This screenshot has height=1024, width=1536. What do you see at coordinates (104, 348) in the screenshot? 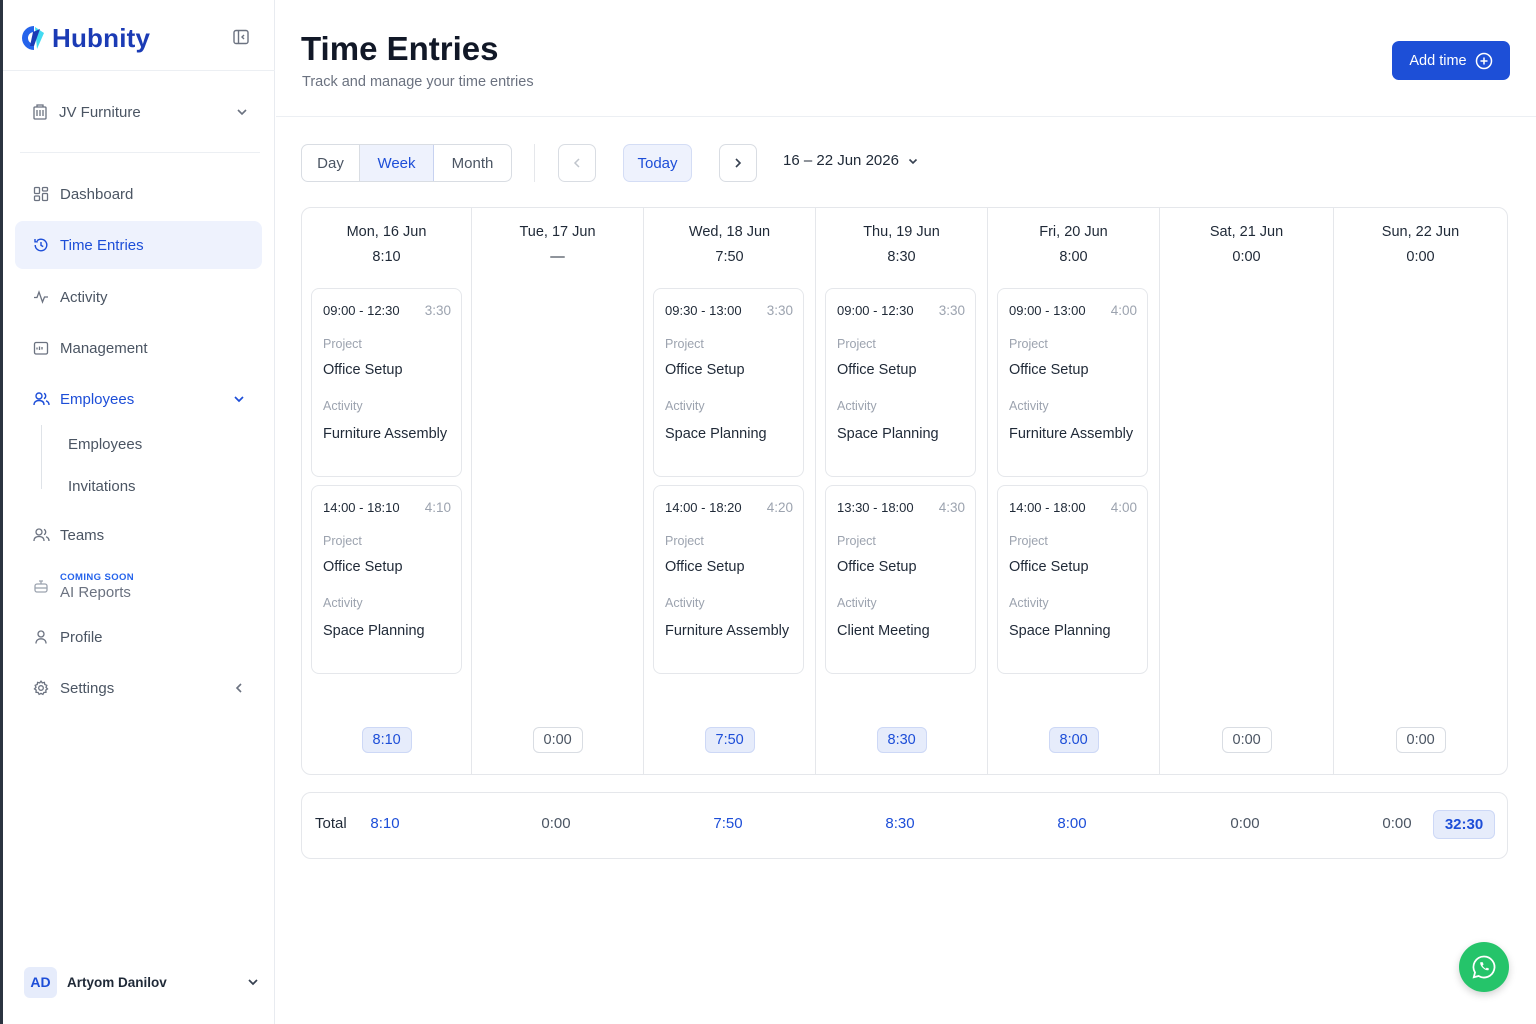
I see `sidebar-item-label: Management` at bounding box center [104, 348].